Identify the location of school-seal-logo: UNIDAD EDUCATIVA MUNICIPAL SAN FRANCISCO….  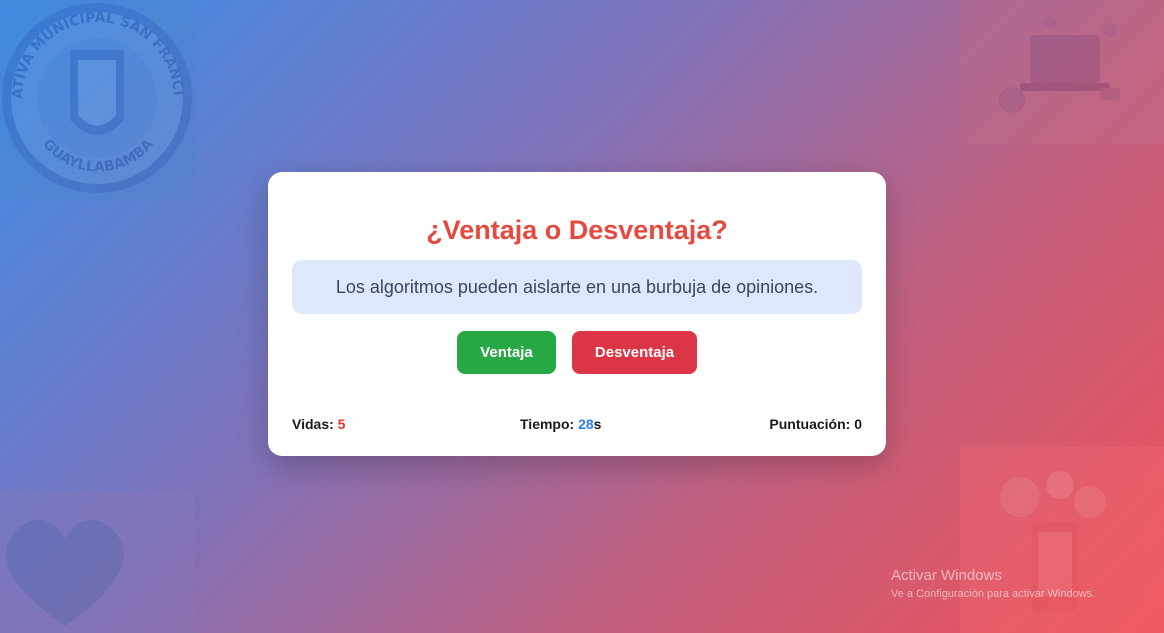
(96, 96).